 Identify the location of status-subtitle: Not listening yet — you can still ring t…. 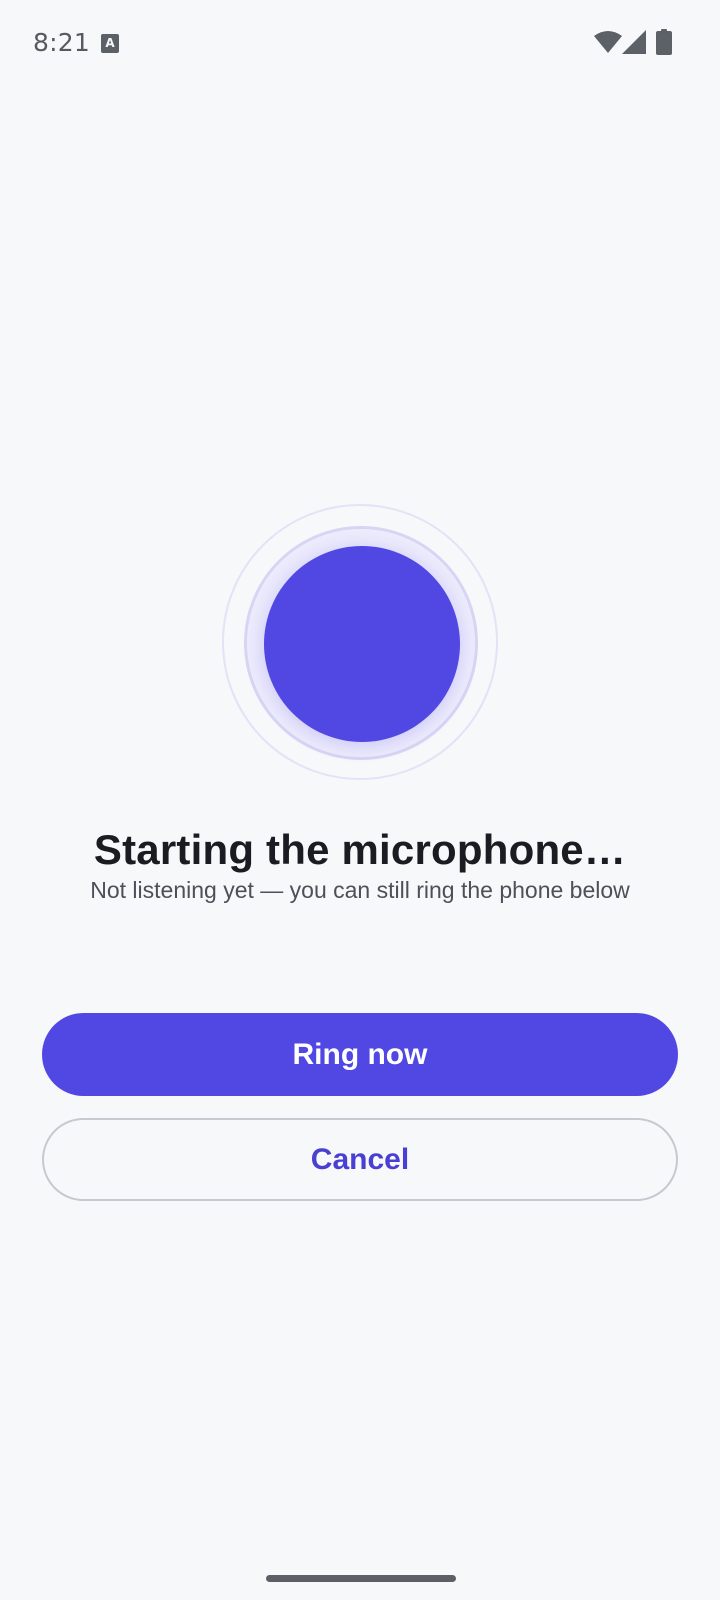
(360, 890).